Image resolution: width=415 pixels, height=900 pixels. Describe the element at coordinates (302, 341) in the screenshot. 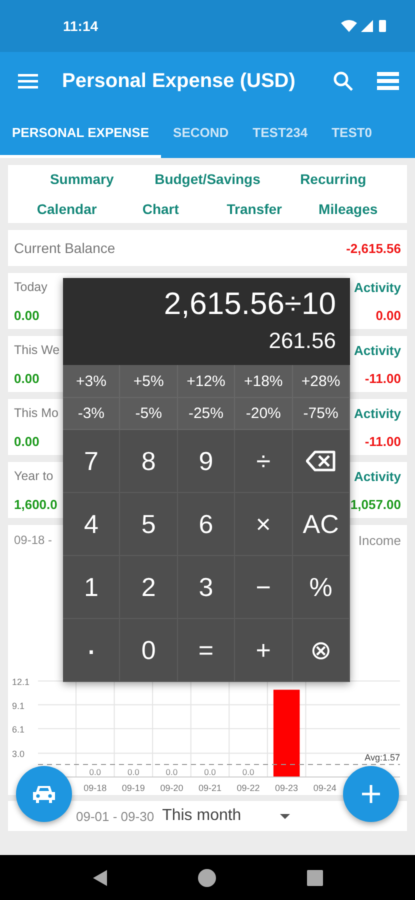

I see `result: 261.56` at that location.